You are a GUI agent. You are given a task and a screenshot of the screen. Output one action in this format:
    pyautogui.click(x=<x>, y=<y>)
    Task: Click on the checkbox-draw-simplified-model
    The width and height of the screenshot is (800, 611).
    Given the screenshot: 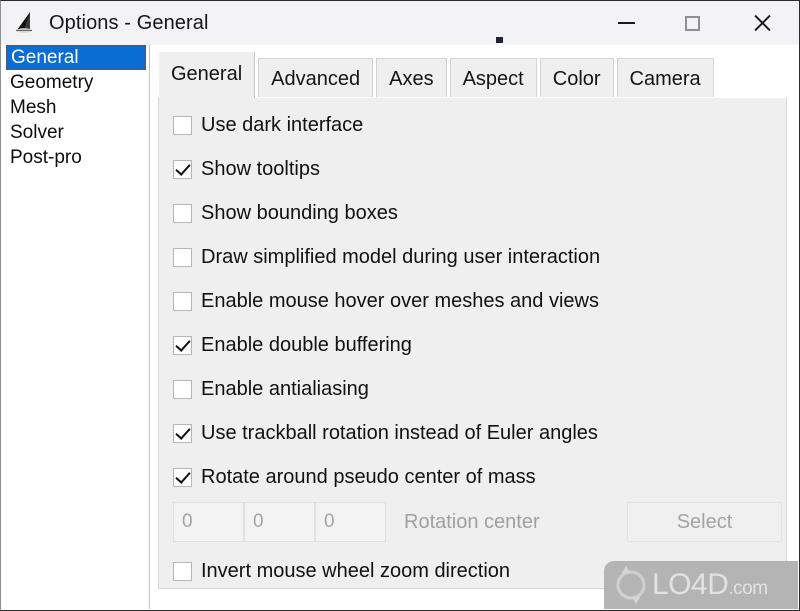 What is the action you would take?
    pyautogui.click(x=182, y=257)
    